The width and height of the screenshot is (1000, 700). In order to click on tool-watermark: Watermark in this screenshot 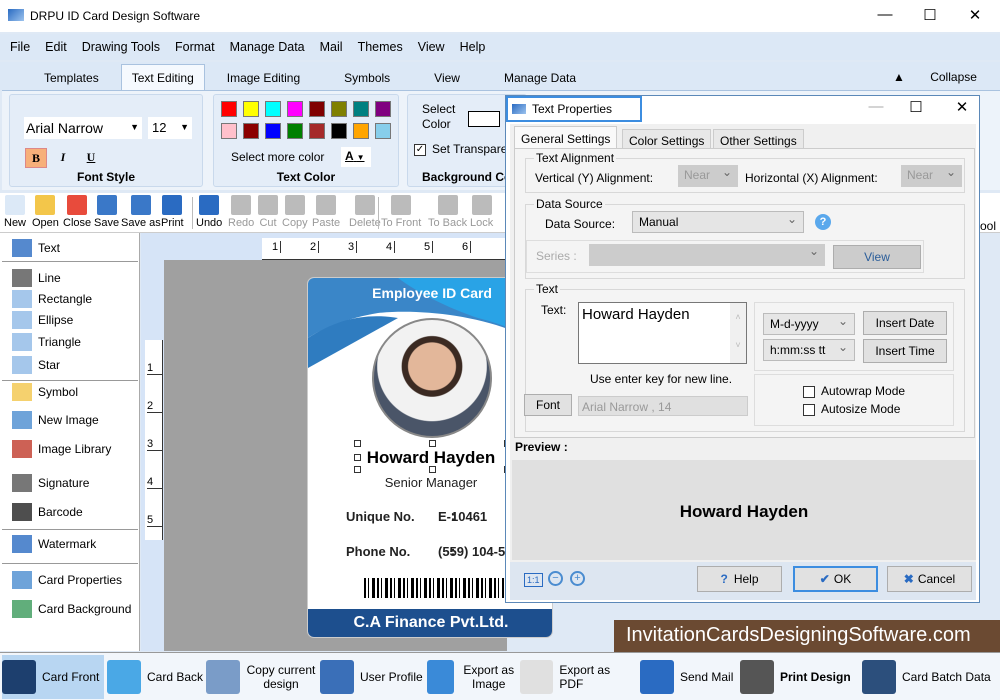, I will do `click(54, 544)`.